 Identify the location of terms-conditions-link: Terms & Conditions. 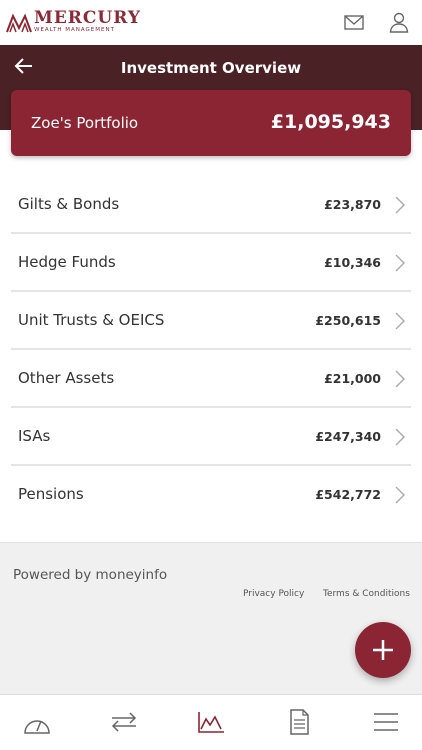
(366, 594).